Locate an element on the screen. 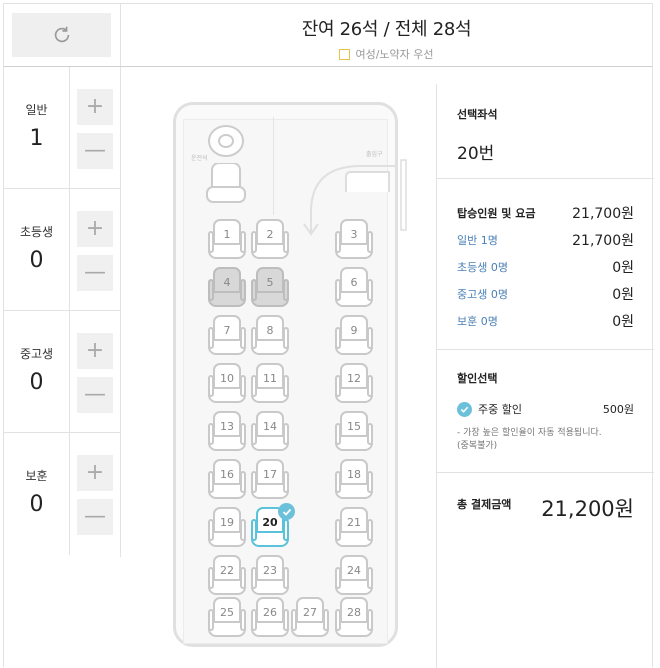  seat-15: 15 is located at coordinates (354, 431).